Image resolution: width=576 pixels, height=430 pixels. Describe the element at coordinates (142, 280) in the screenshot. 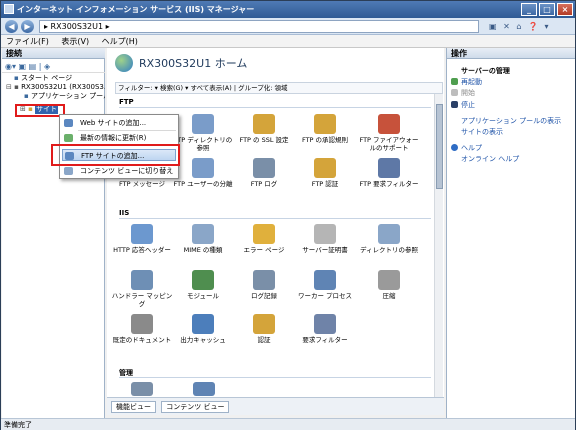

I see `handler-icon` at that location.